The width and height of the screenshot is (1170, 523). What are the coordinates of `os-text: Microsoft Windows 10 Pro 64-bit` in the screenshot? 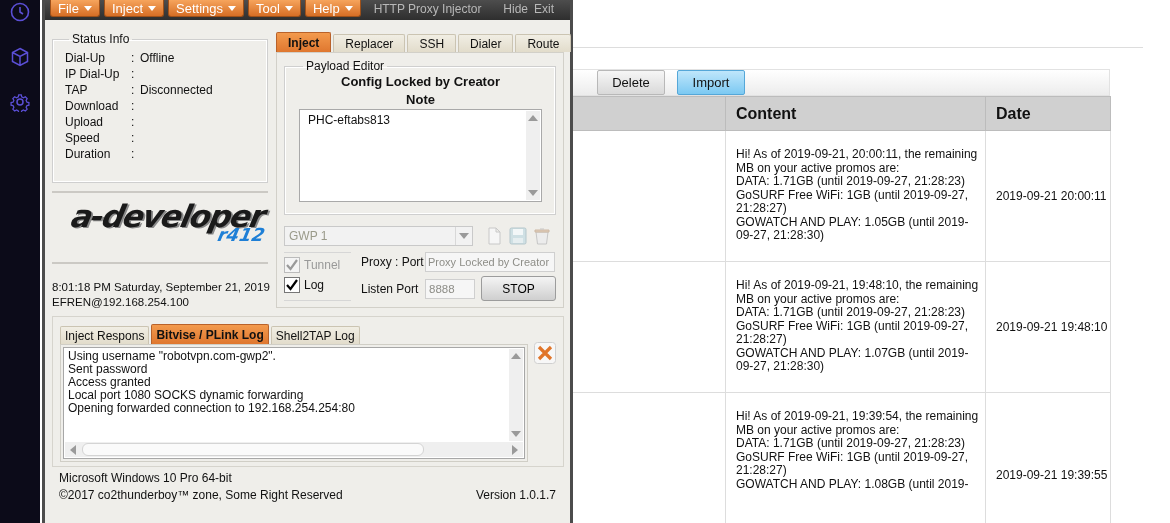 It's located at (146, 478).